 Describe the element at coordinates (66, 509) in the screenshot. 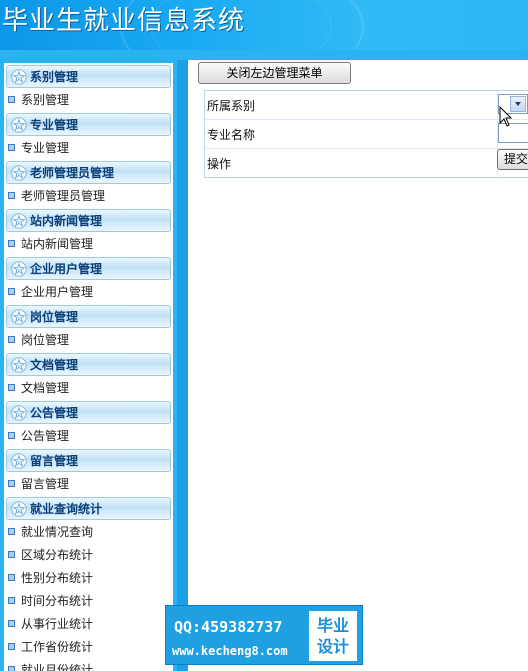

I see `sidebar-section-title: 就业查询统计` at that location.